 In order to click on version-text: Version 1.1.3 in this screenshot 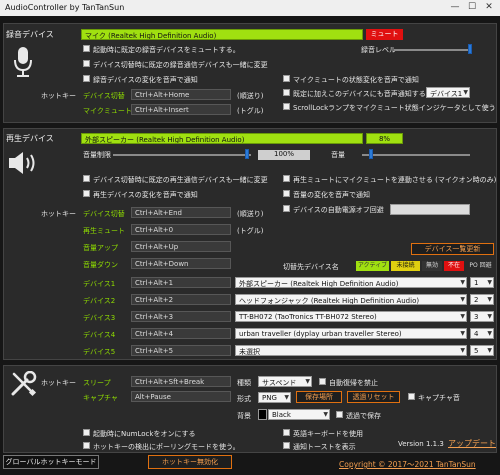, I will do `click(421, 444)`.